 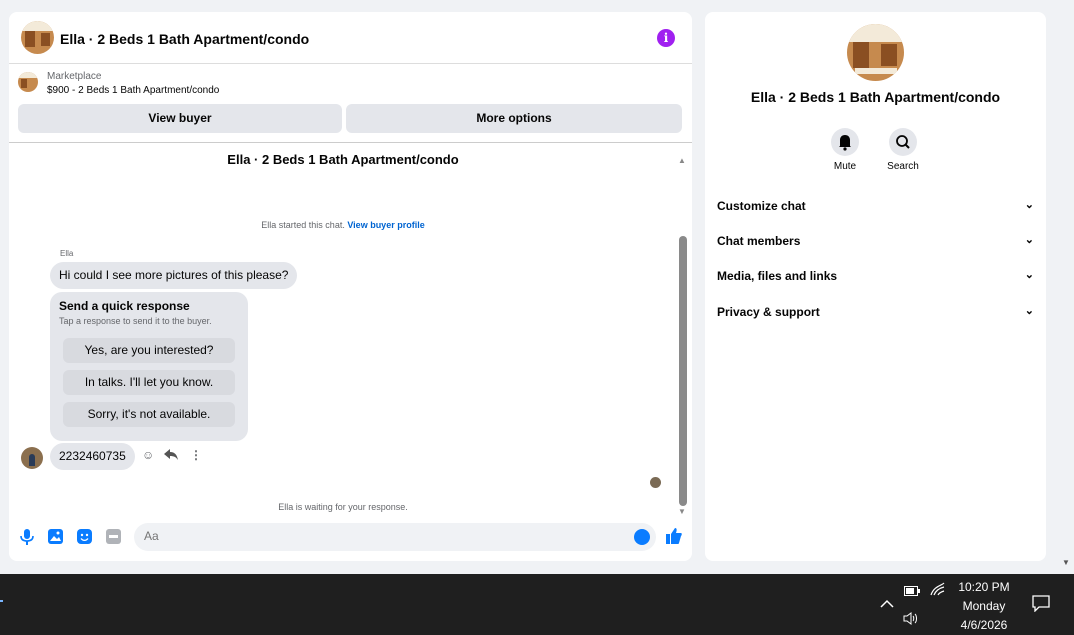 I want to click on composer, so click(x=350, y=538).